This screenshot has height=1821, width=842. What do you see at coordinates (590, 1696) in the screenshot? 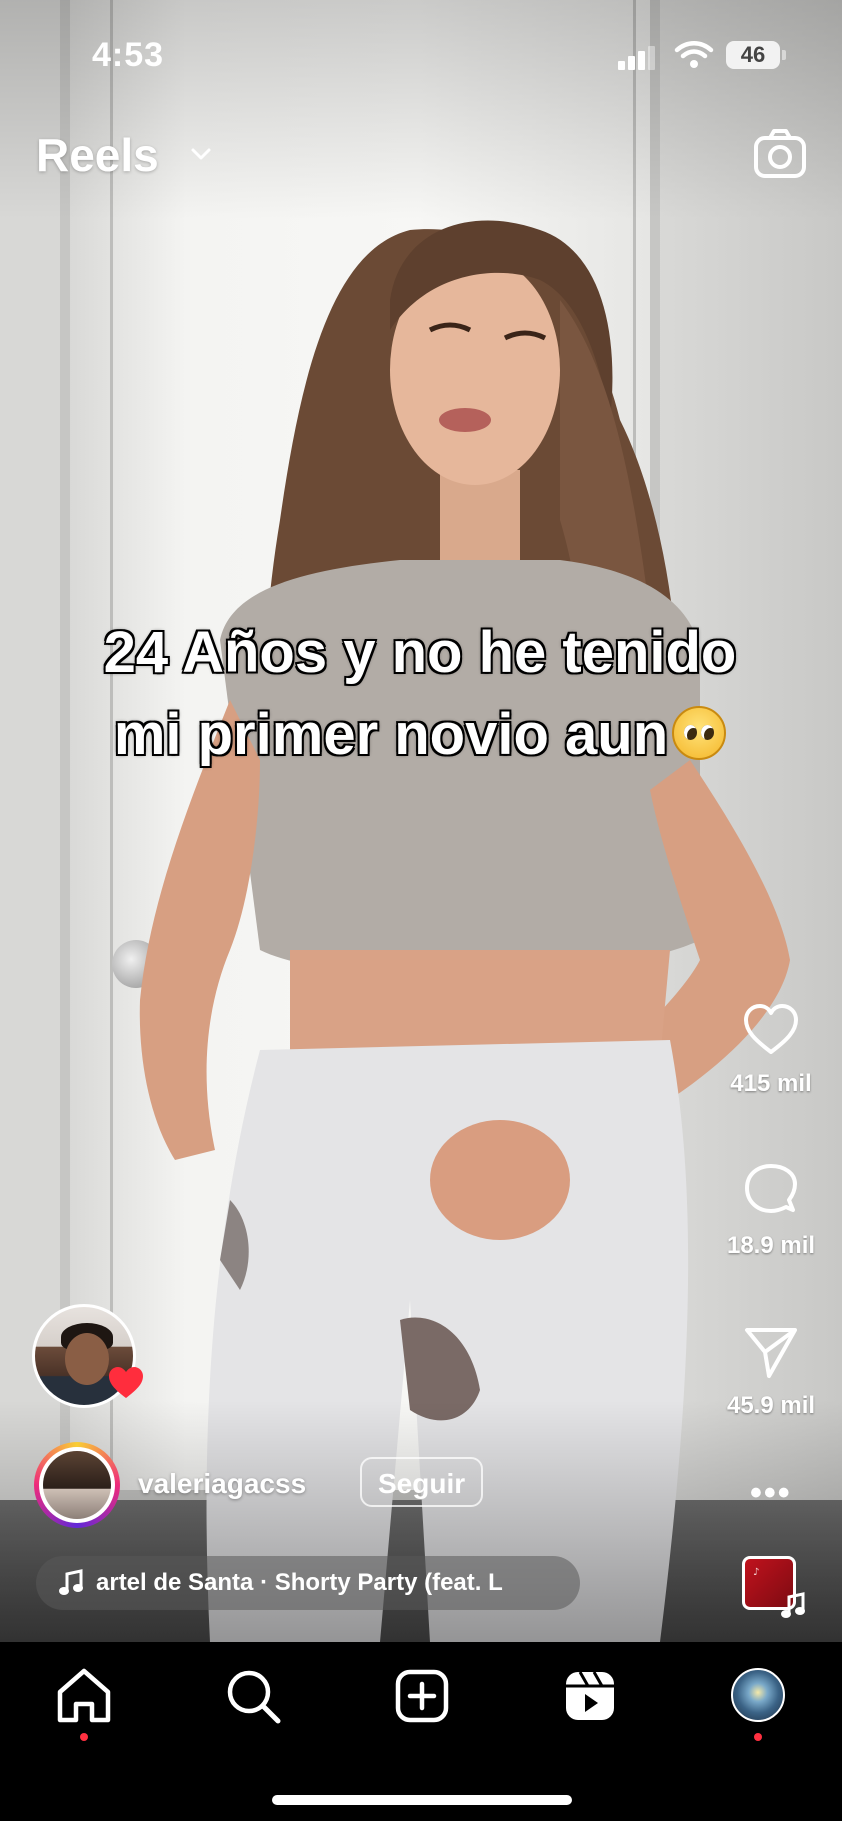
I see `reels-icon` at bounding box center [590, 1696].